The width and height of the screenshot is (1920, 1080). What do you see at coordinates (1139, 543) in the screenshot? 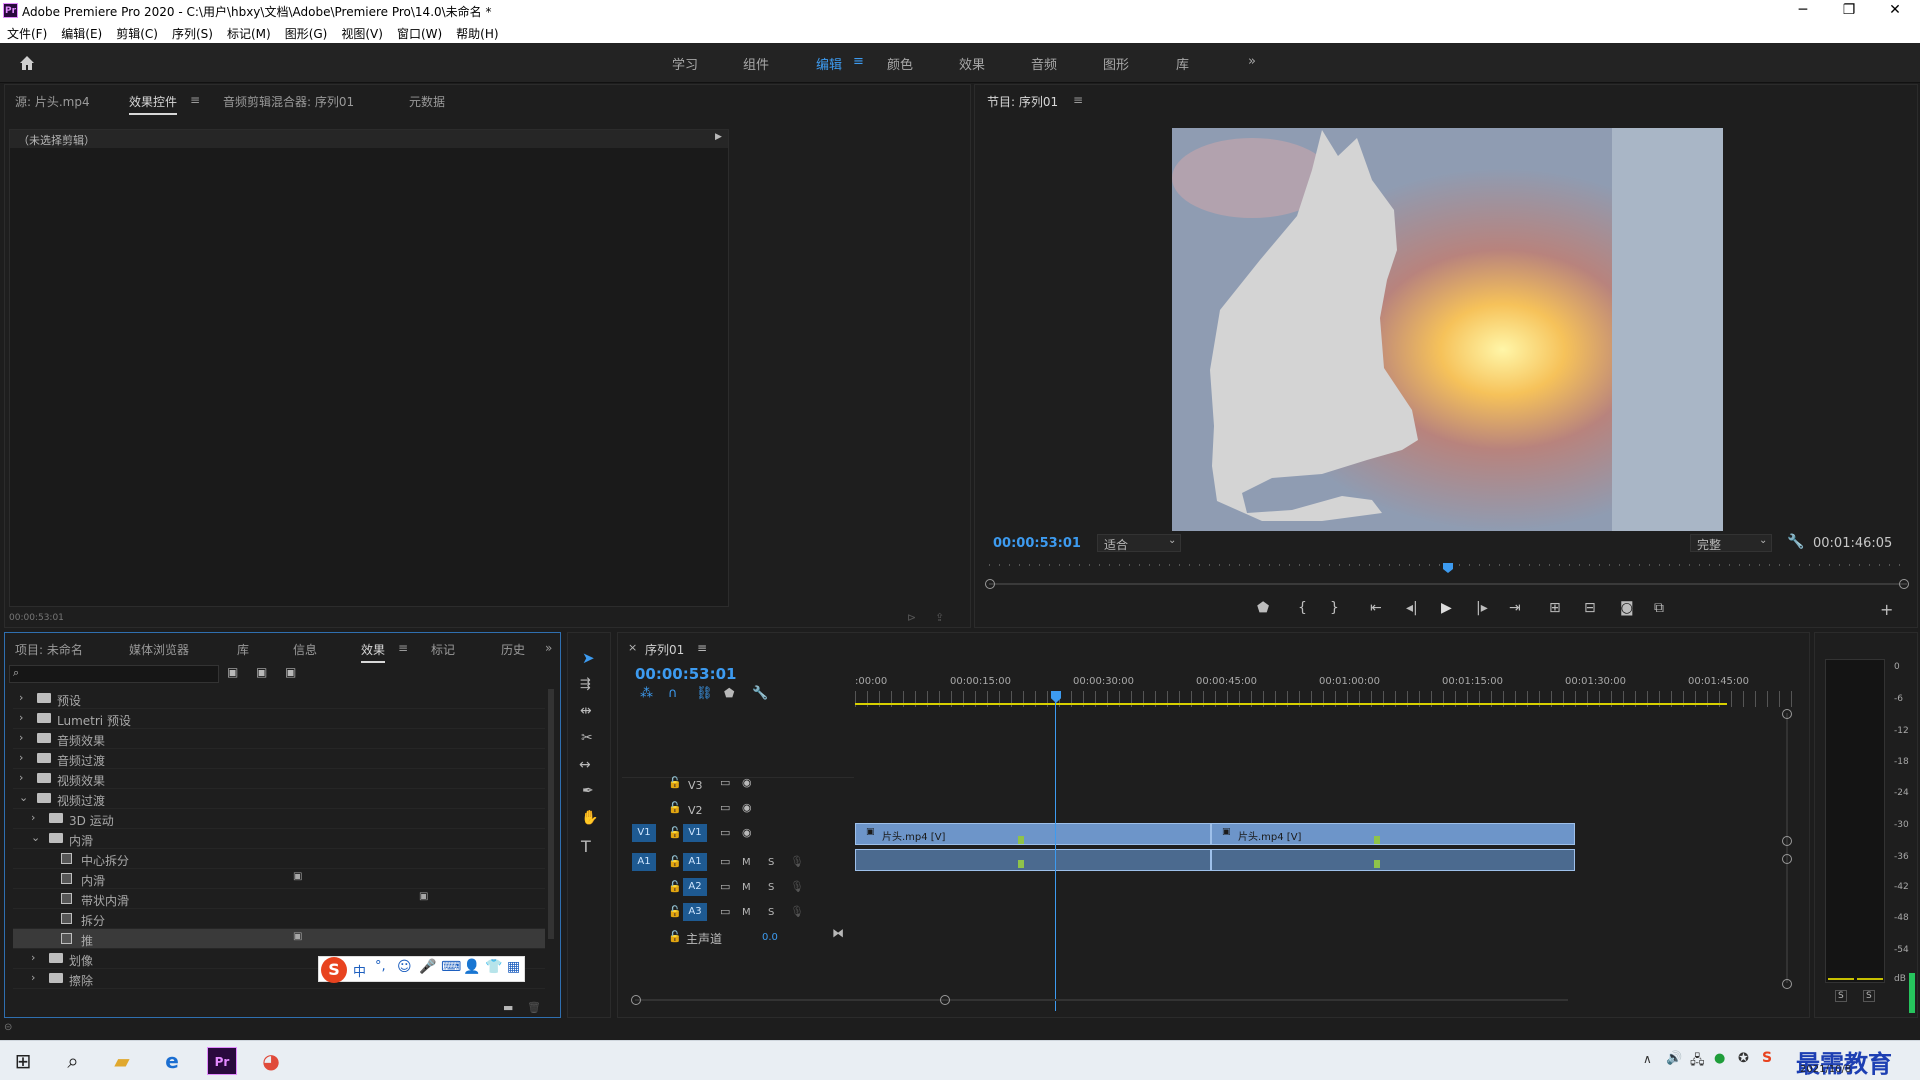
I see `fit-dropdown: 适合 ⌄` at bounding box center [1139, 543].